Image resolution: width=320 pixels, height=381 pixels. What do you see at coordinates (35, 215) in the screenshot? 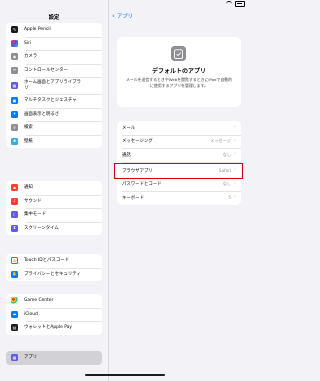
I see `sidebar-item-label: 集中モード` at bounding box center [35, 215].